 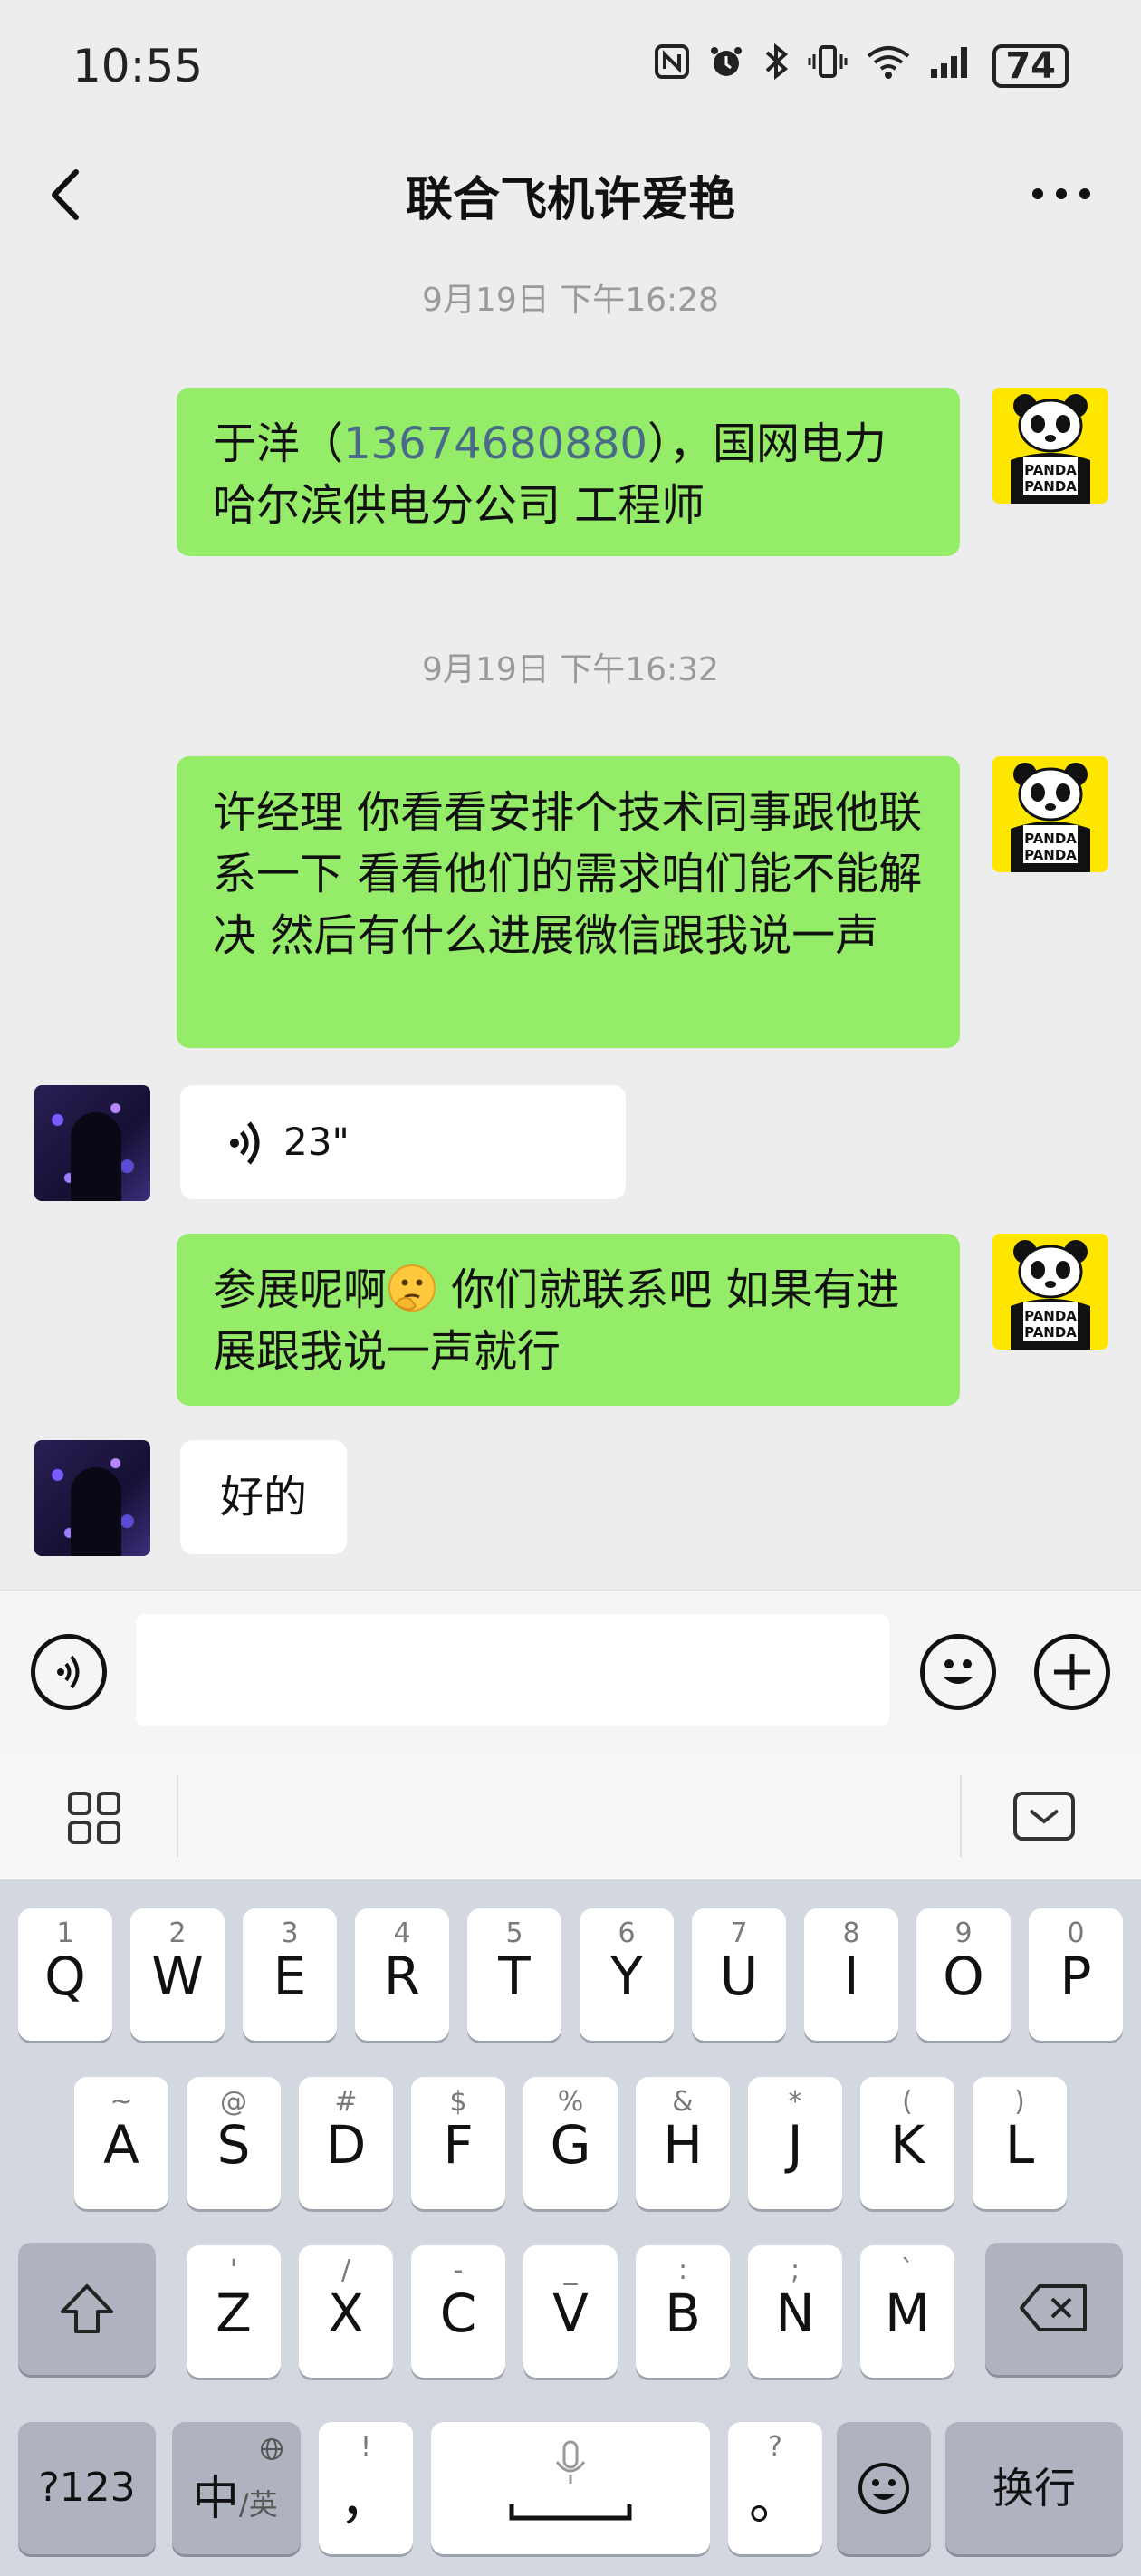 What do you see at coordinates (121, 2143) in the screenshot?
I see `key-a: ~ A` at bounding box center [121, 2143].